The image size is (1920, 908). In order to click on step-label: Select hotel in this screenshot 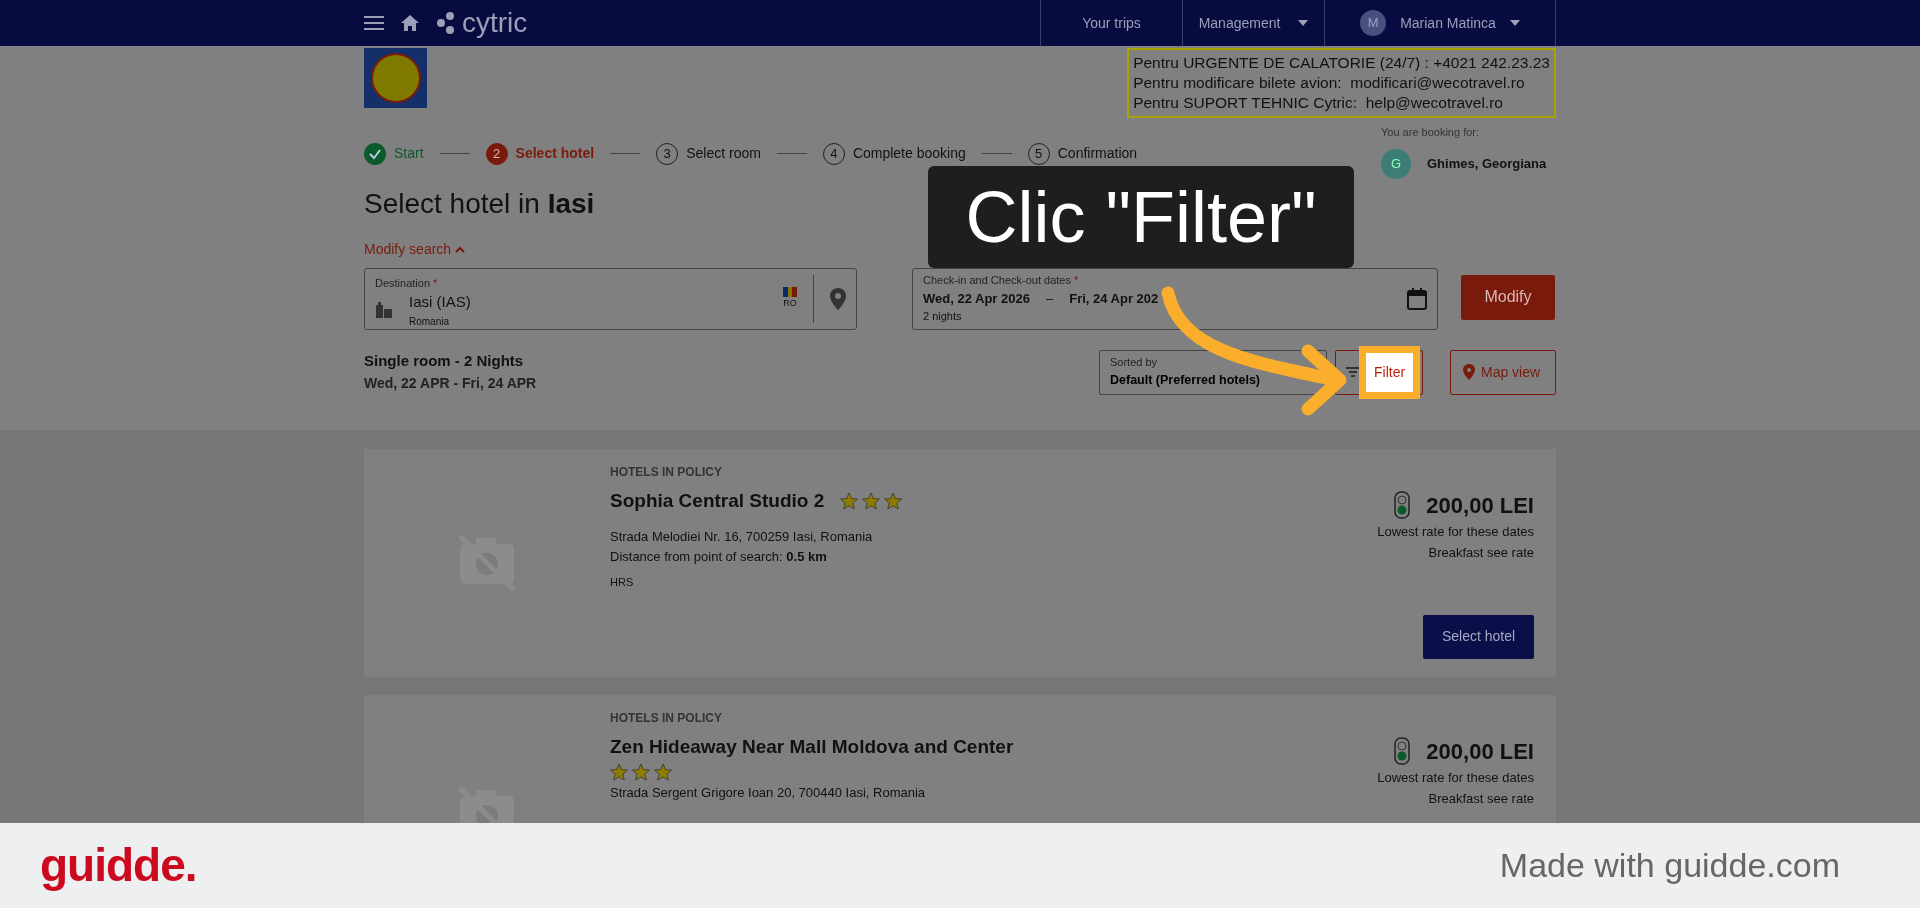, I will do `click(555, 154)`.